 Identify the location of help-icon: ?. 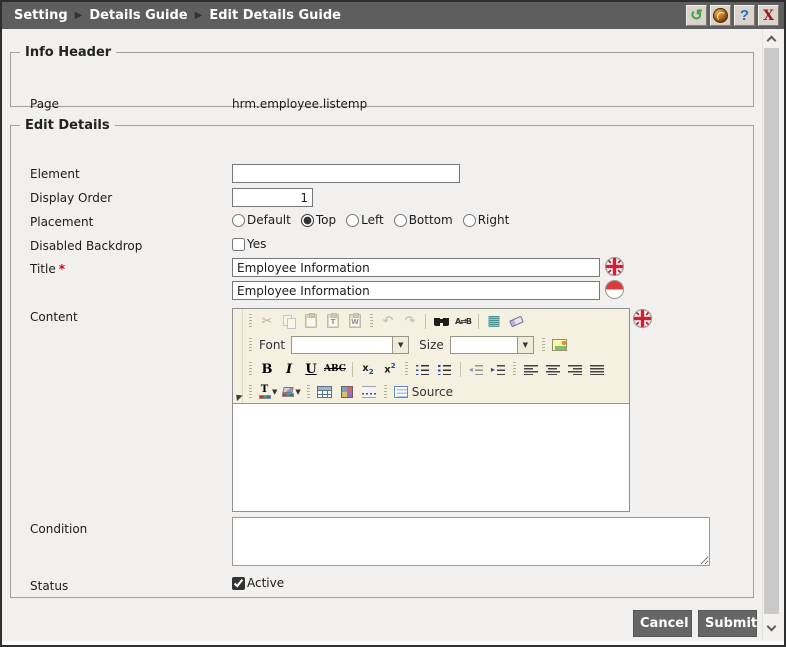
(744, 15).